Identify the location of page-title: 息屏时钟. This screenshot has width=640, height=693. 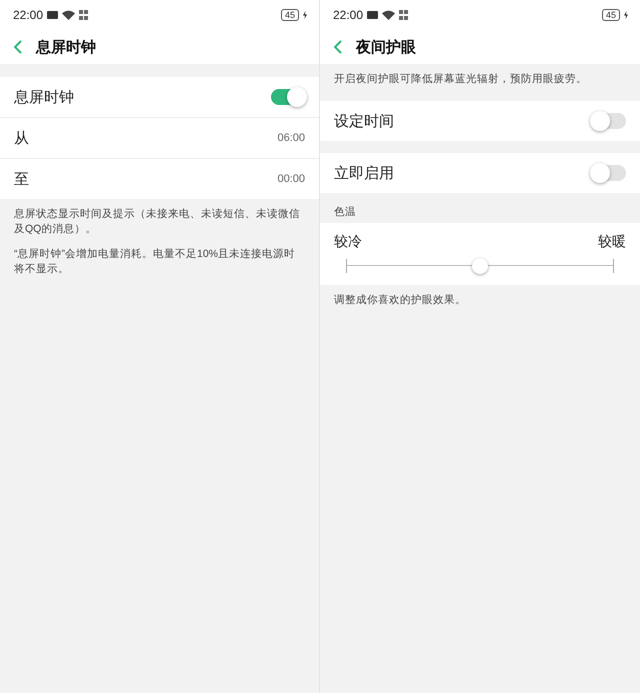
(66, 47).